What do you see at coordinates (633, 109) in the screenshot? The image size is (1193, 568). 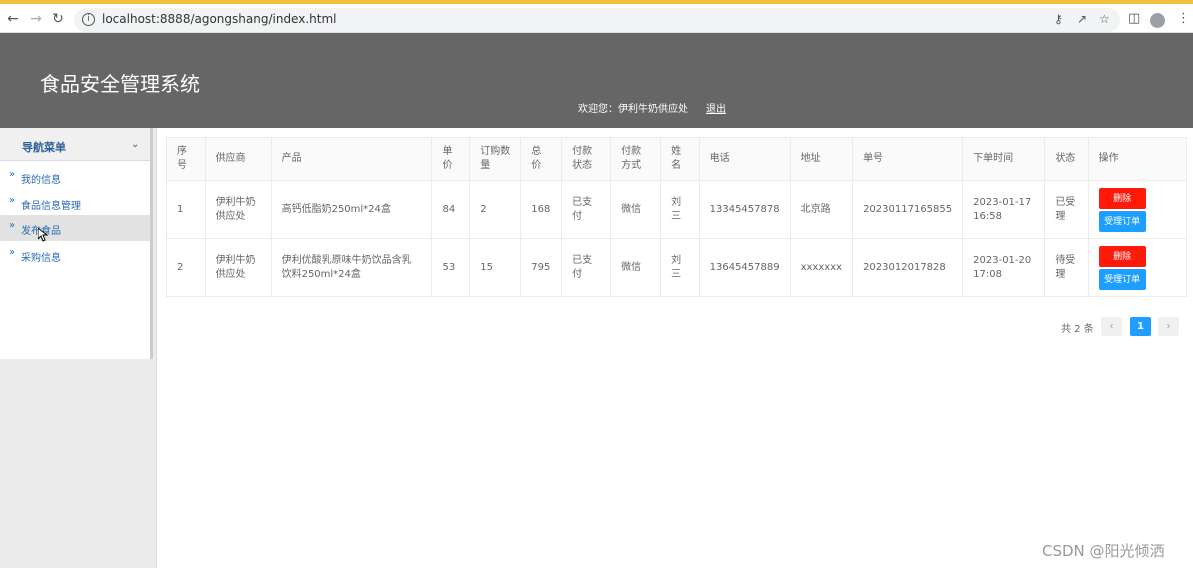 I see `welcome-text: 欢迎您：伊利牛奶供应处` at bounding box center [633, 109].